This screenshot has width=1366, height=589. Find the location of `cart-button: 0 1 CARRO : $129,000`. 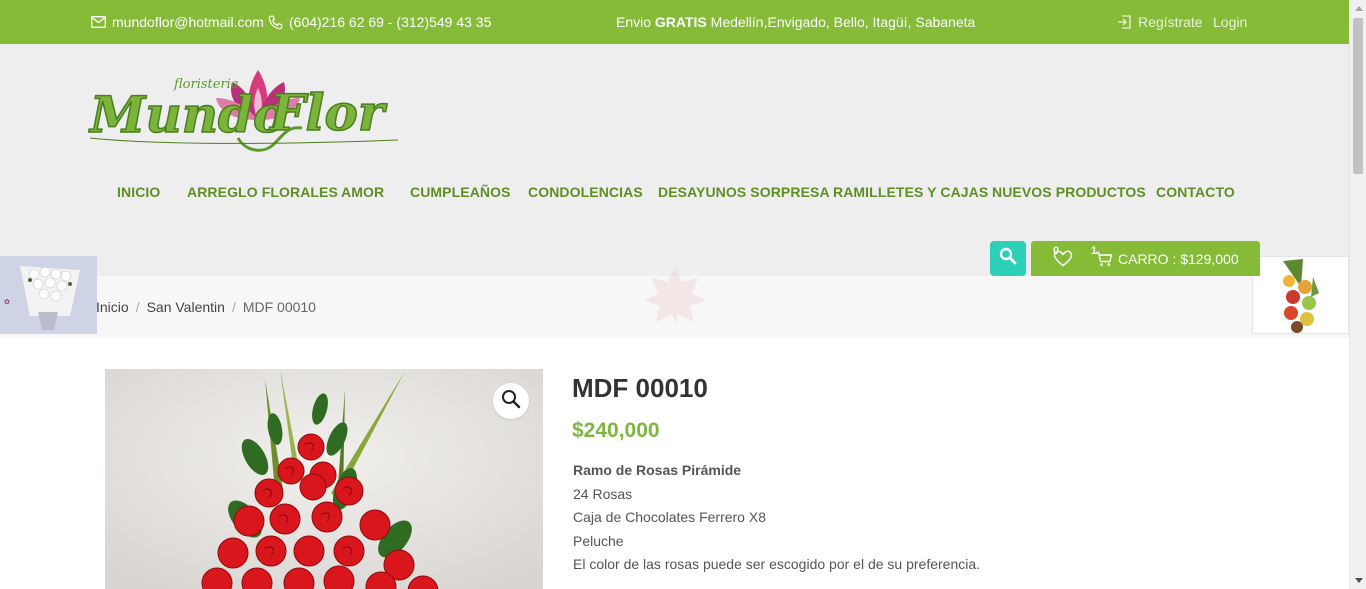

cart-button: 0 1 CARRO : $129,000 is located at coordinates (1145, 258).